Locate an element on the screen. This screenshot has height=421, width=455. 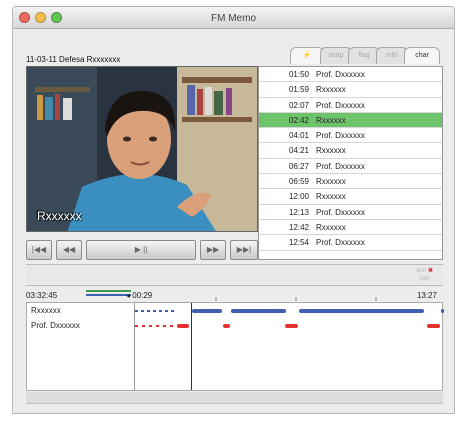
title-bar: FM Memo is located at coordinates (233, 18).